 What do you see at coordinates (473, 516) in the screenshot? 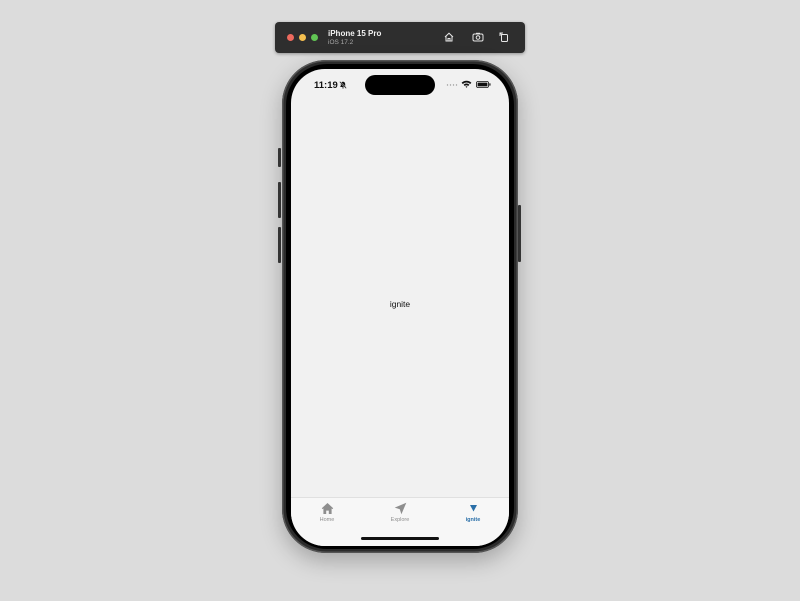
I see `tab-ignite: ignite` at bounding box center [473, 516].